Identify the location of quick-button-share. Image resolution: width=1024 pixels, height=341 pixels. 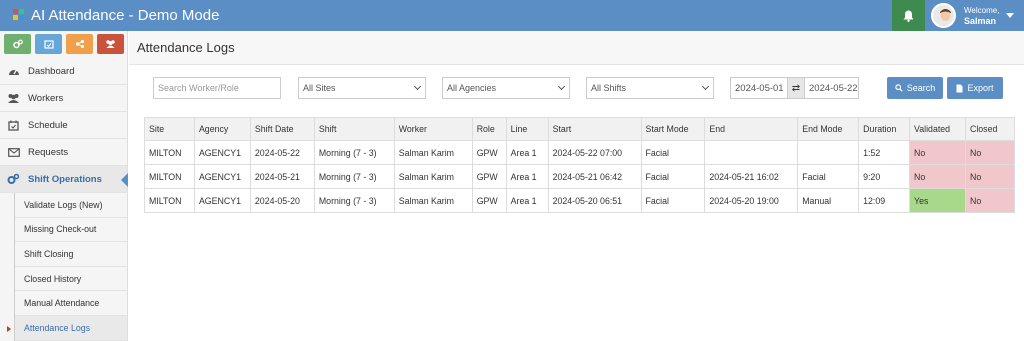
(79, 44).